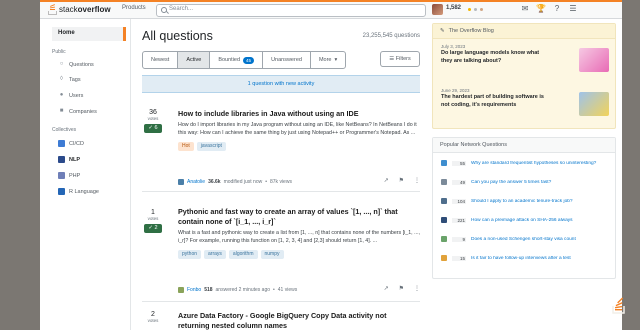 The width and height of the screenshot is (640, 330). I want to click on tag-item: algorithm, so click(243, 254).